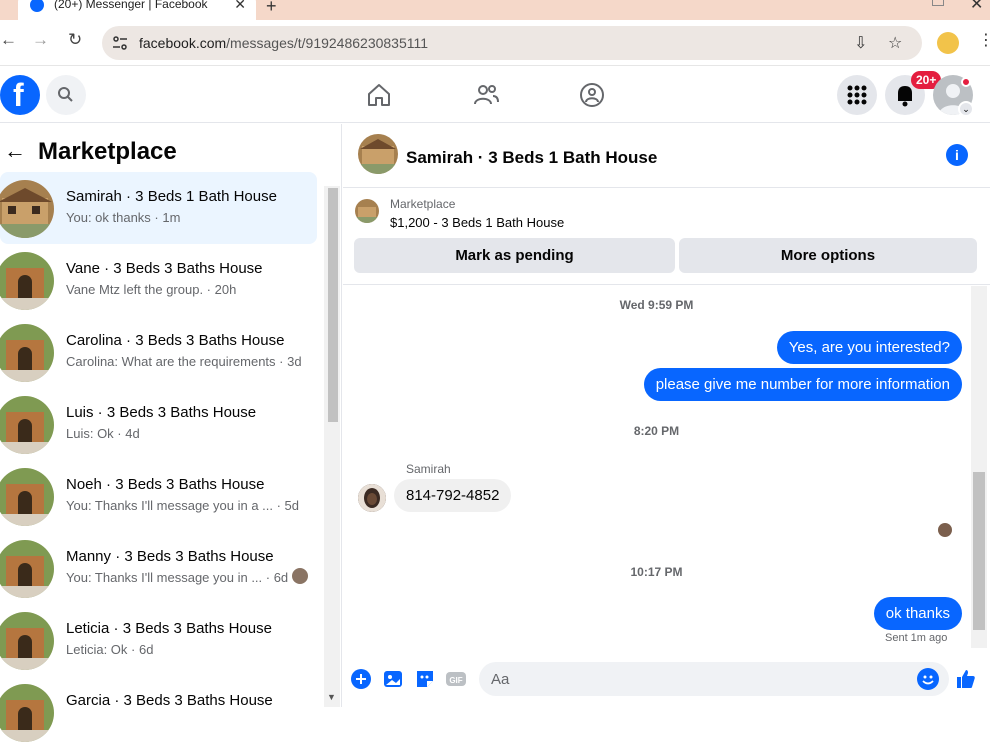  What do you see at coordinates (240, 6) in the screenshot?
I see `close-tab-icon: ✕` at bounding box center [240, 6].